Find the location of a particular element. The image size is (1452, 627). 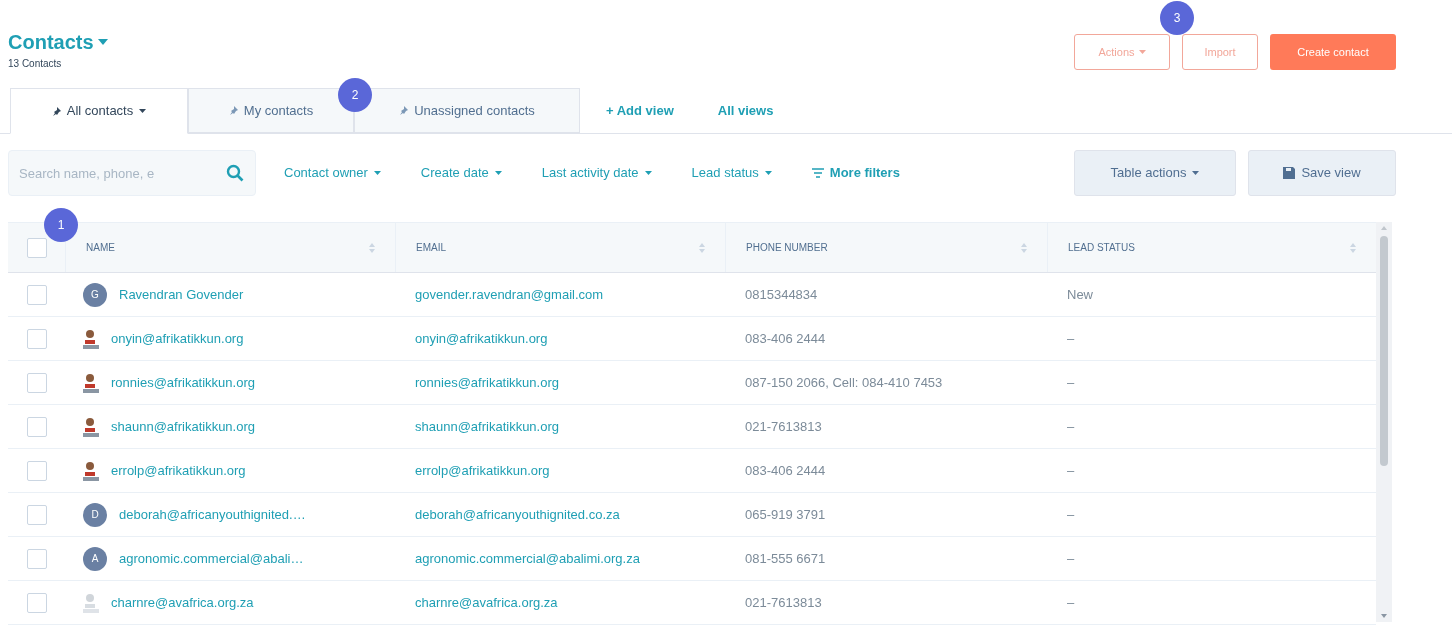

contact-name-link: errolp@afrikatikkun.org is located at coordinates (178, 470).